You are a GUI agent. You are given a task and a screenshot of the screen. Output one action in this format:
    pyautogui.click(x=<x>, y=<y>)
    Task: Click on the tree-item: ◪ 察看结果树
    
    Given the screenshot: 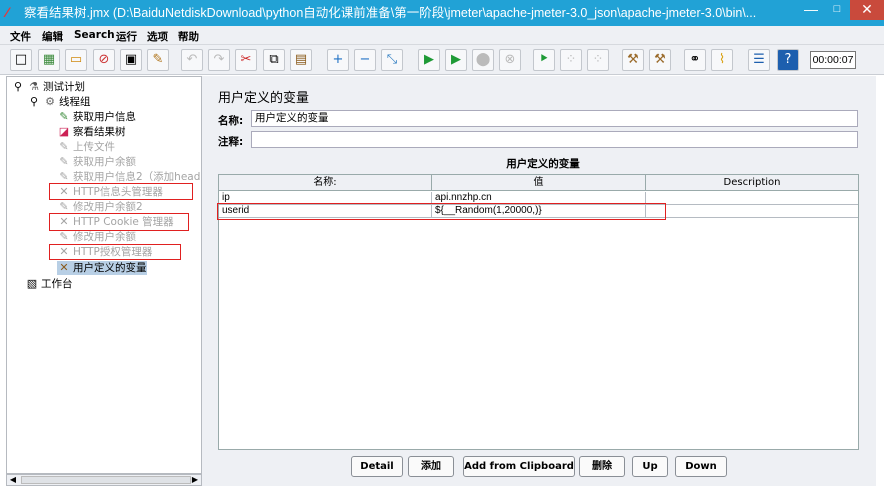 What is the action you would take?
    pyautogui.click(x=91, y=132)
    